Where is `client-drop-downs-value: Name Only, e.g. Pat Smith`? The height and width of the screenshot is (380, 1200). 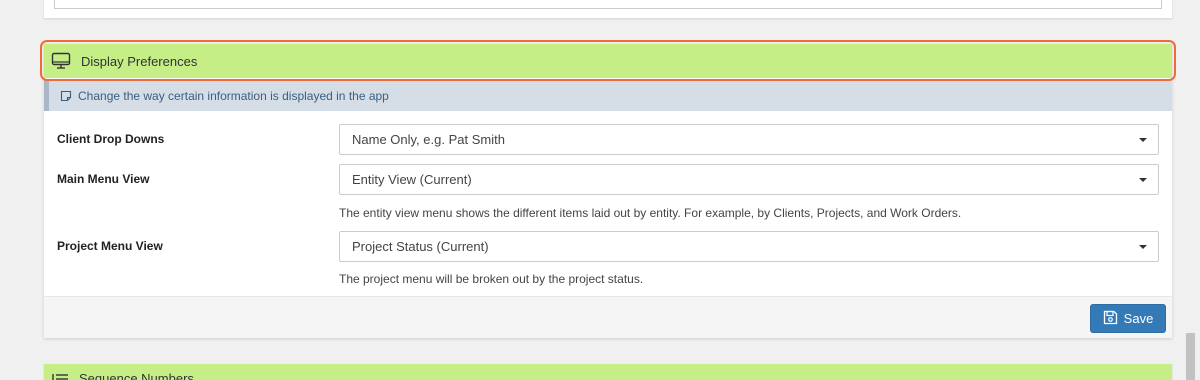
client-drop-downs-value: Name Only, e.g. Pat Smith is located at coordinates (428, 139).